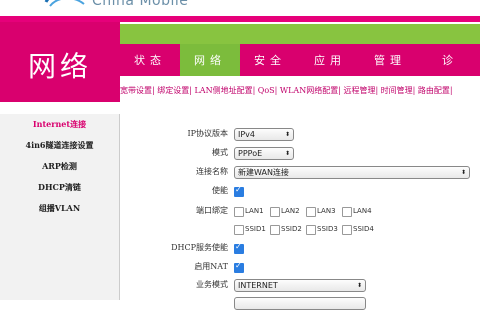 The width and height of the screenshot is (480, 311). Describe the element at coordinates (59, 166) in the screenshot. I see `sidebar-item-arp: ARP检测` at that location.